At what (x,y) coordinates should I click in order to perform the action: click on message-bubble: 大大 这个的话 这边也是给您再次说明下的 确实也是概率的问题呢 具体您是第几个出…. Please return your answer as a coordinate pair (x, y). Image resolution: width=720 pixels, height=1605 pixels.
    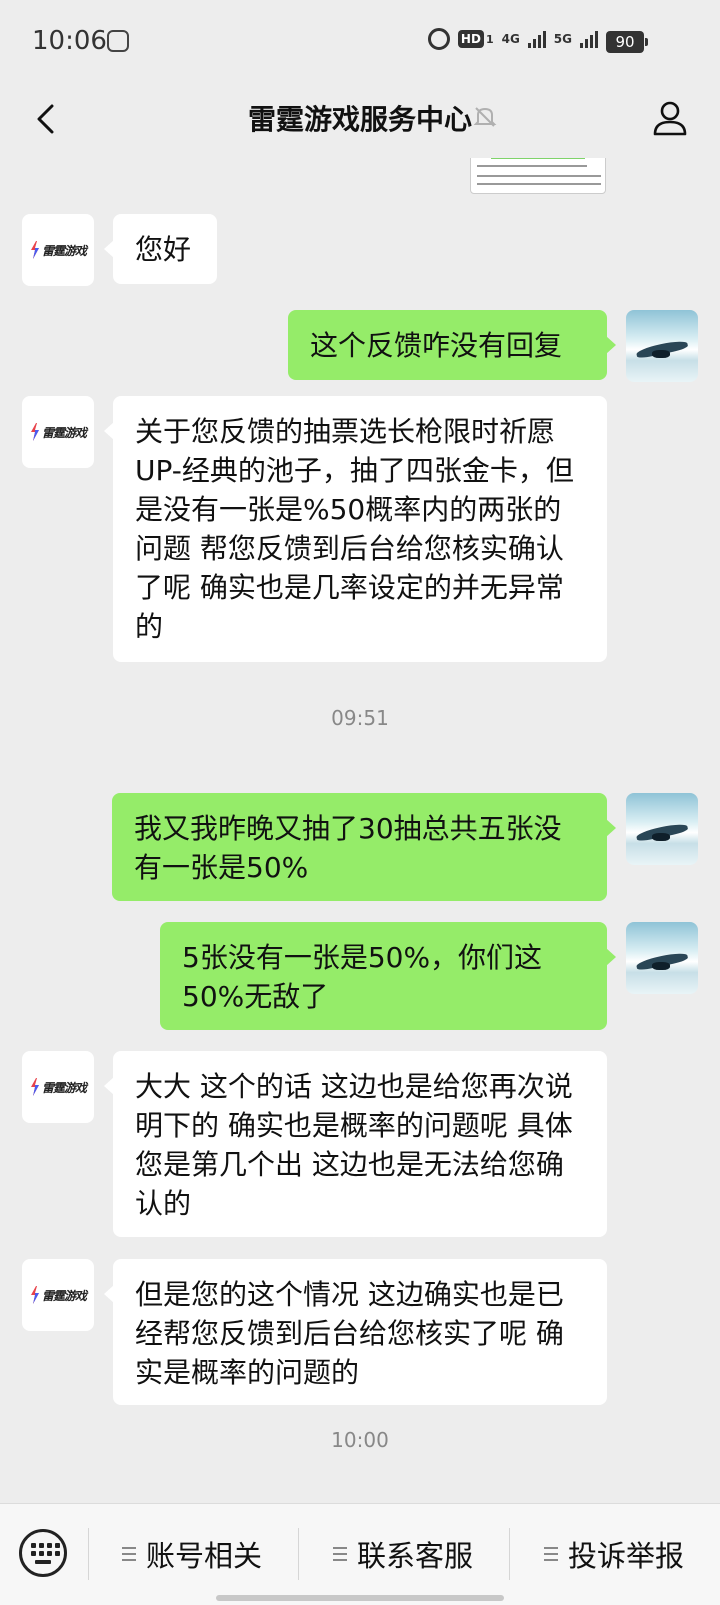
    Looking at the image, I should click on (355, 1144).